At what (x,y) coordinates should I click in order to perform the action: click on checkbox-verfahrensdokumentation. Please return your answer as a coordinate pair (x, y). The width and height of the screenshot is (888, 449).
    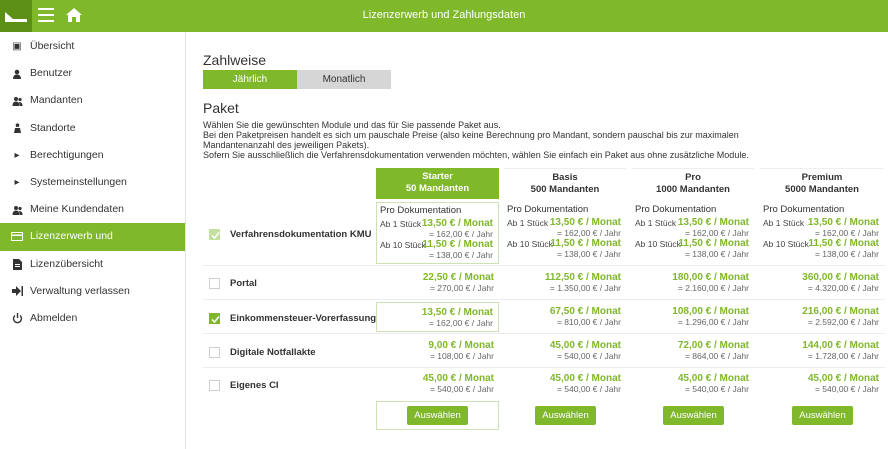
    Looking at the image, I should click on (214, 234).